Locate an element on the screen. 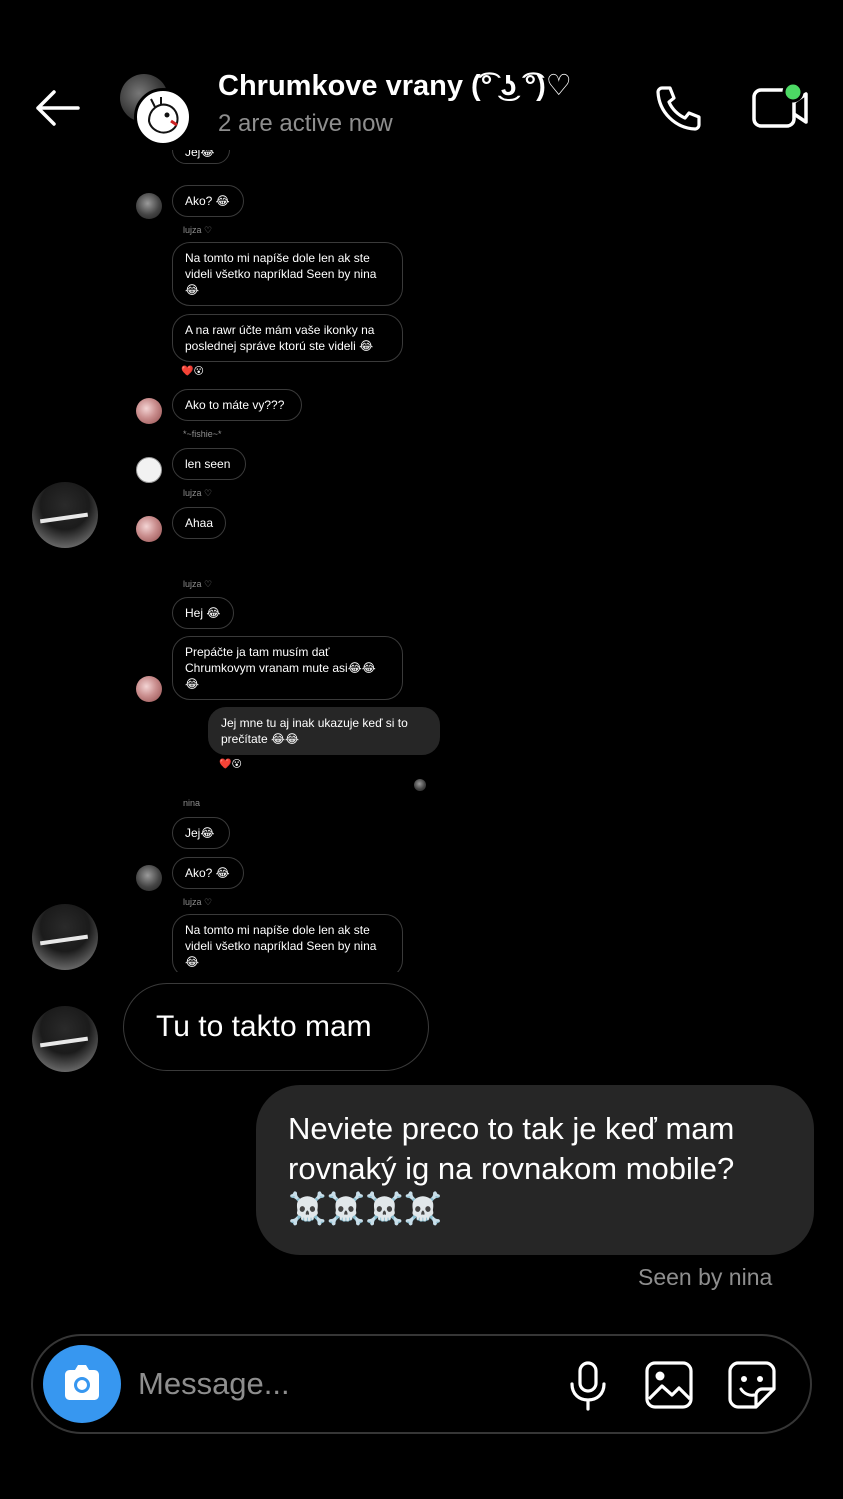  arrow-left-icon is located at coordinates (58, 108).